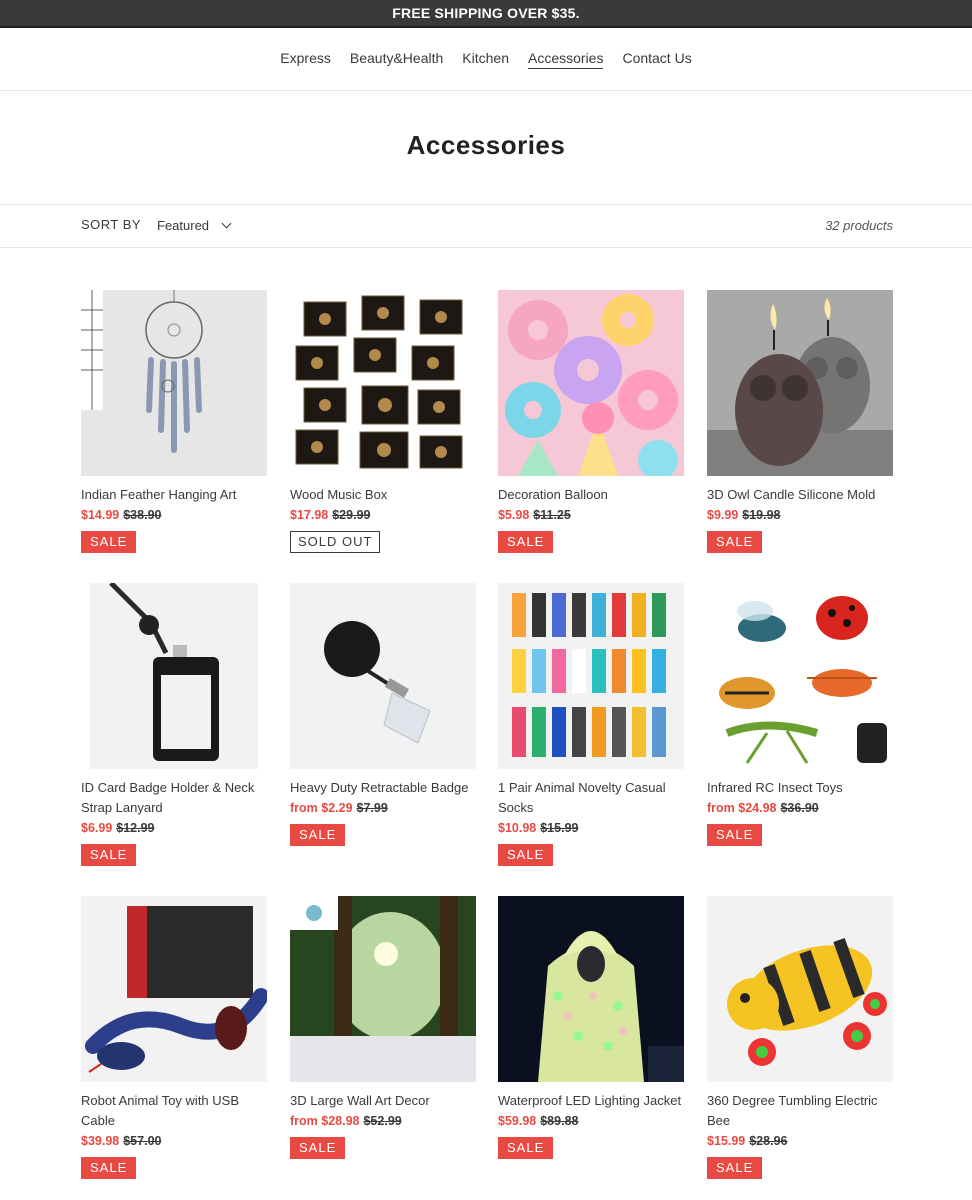 This screenshot has width=972, height=1200. Describe the element at coordinates (226, 223) in the screenshot. I see `chevron-down-icon` at that location.